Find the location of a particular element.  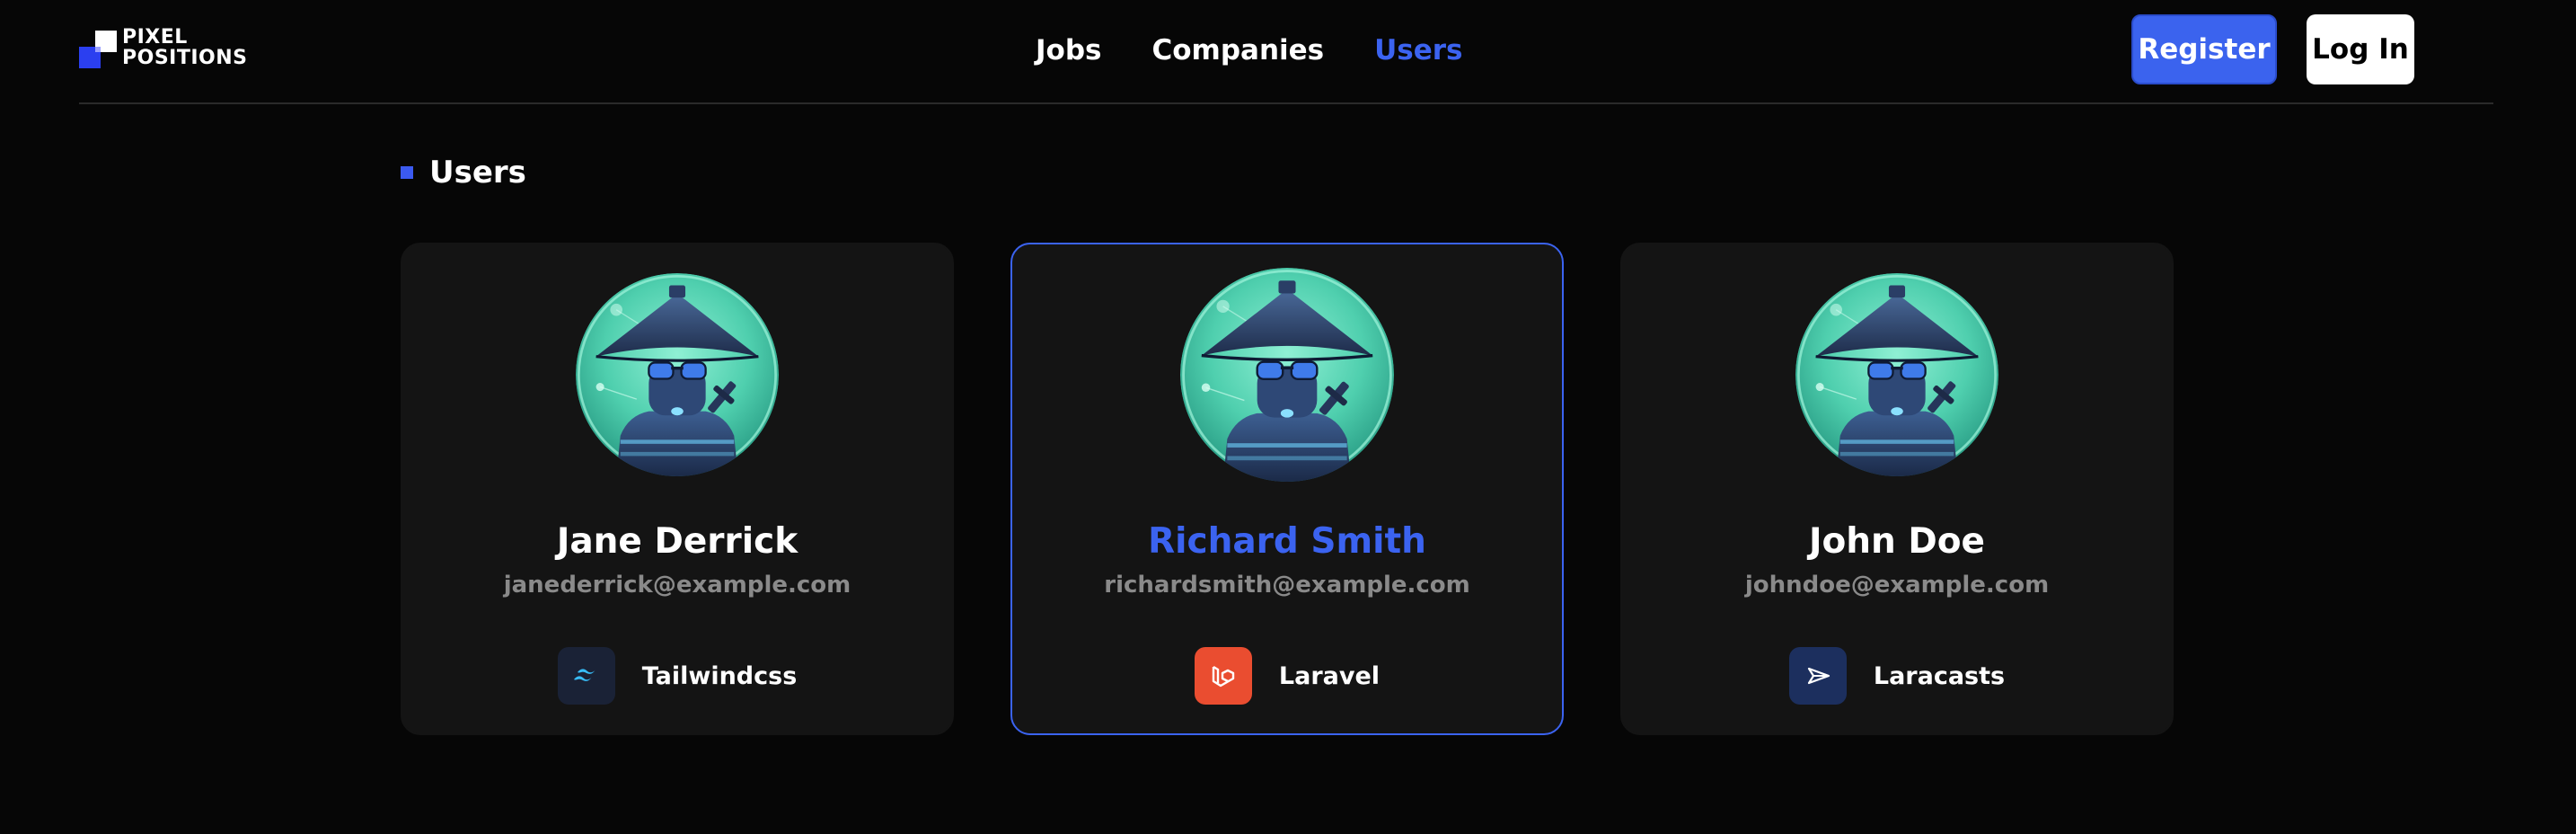

laravel-icon is located at coordinates (1223, 676).